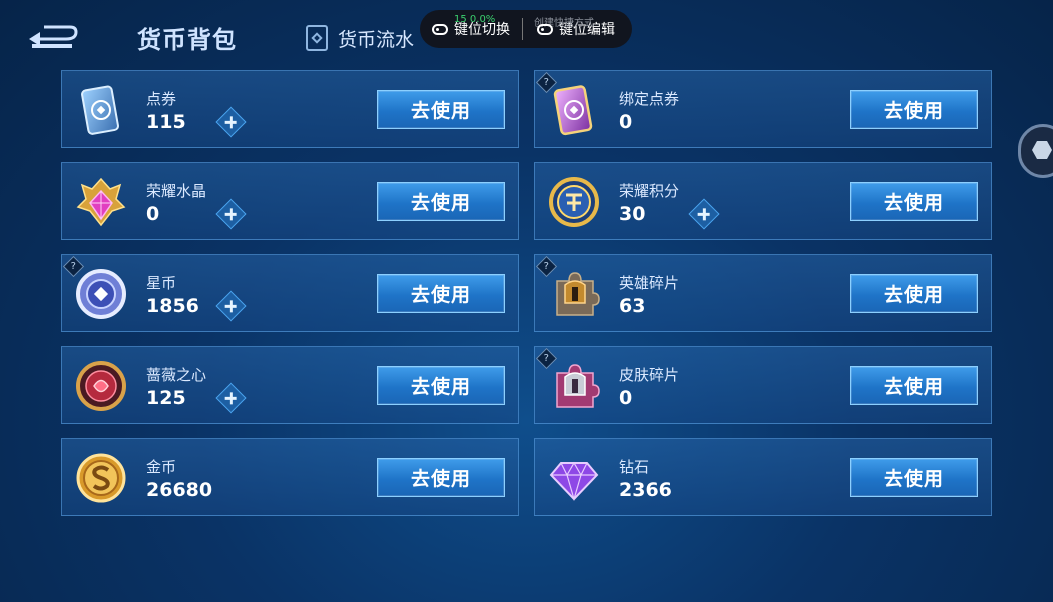 This screenshot has width=1053, height=602. I want to click on rose-heart-icon, so click(101, 386).